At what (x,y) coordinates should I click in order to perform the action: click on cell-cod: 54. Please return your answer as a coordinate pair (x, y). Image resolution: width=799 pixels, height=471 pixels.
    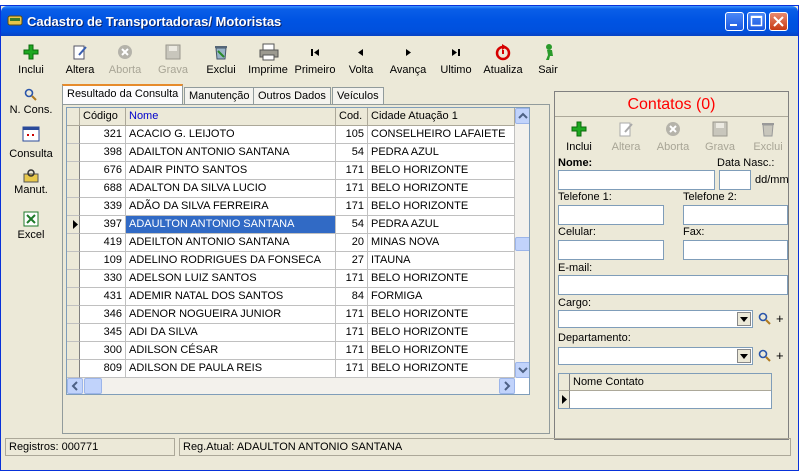
    Looking at the image, I should click on (352, 225).